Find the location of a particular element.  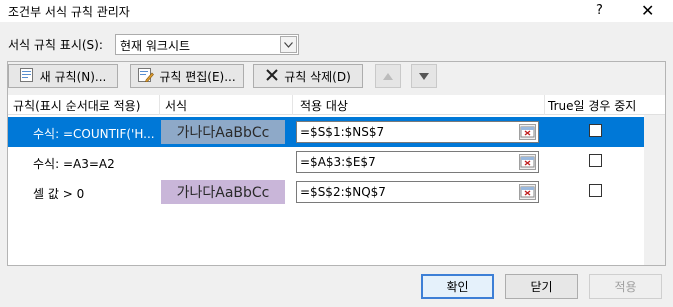

title-bar: 조건부 서식 규칙 관리자 ? ✕ is located at coordinates (336, 11).